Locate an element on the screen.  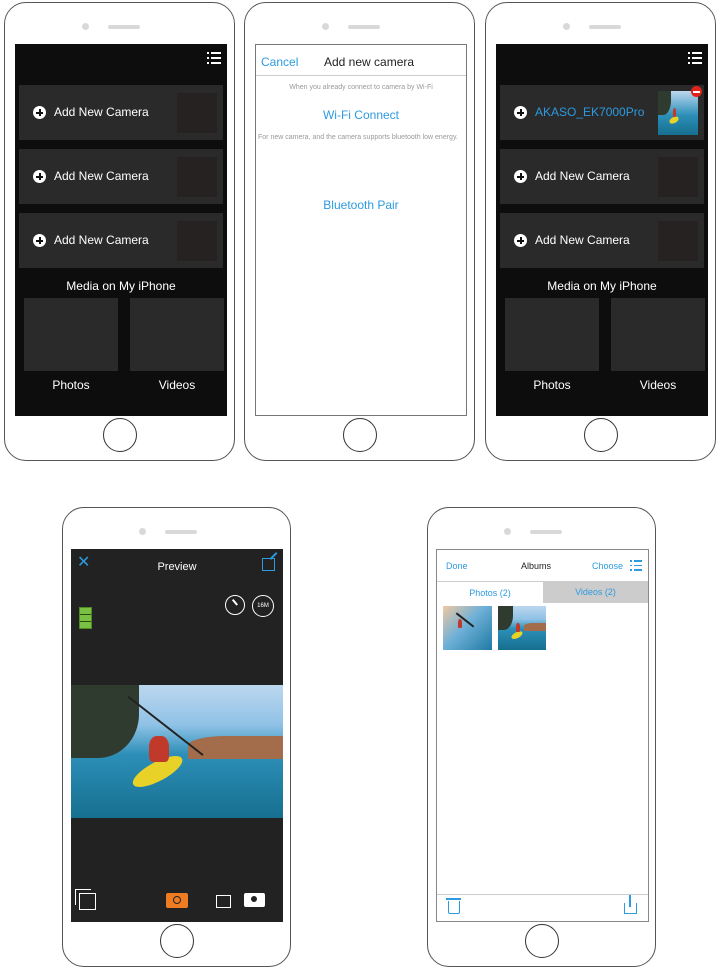
bottom-toolbar is located at coordinates (542, 907).